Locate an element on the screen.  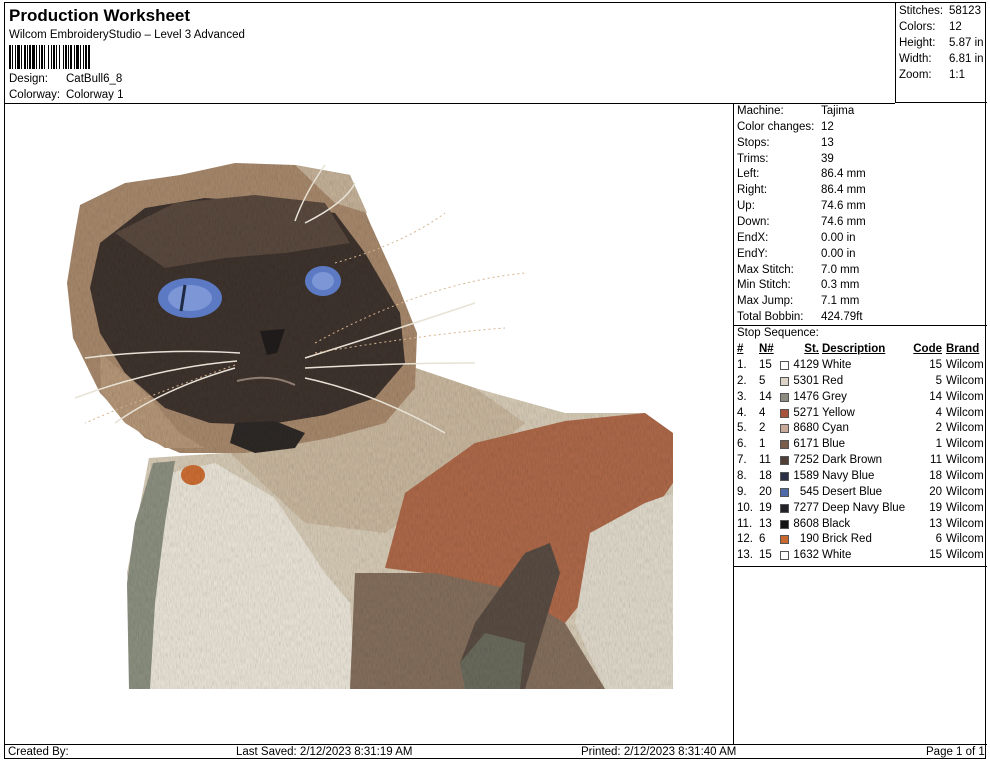
info-row: Right: 86.4 mm is located at coordinates (801, 190).